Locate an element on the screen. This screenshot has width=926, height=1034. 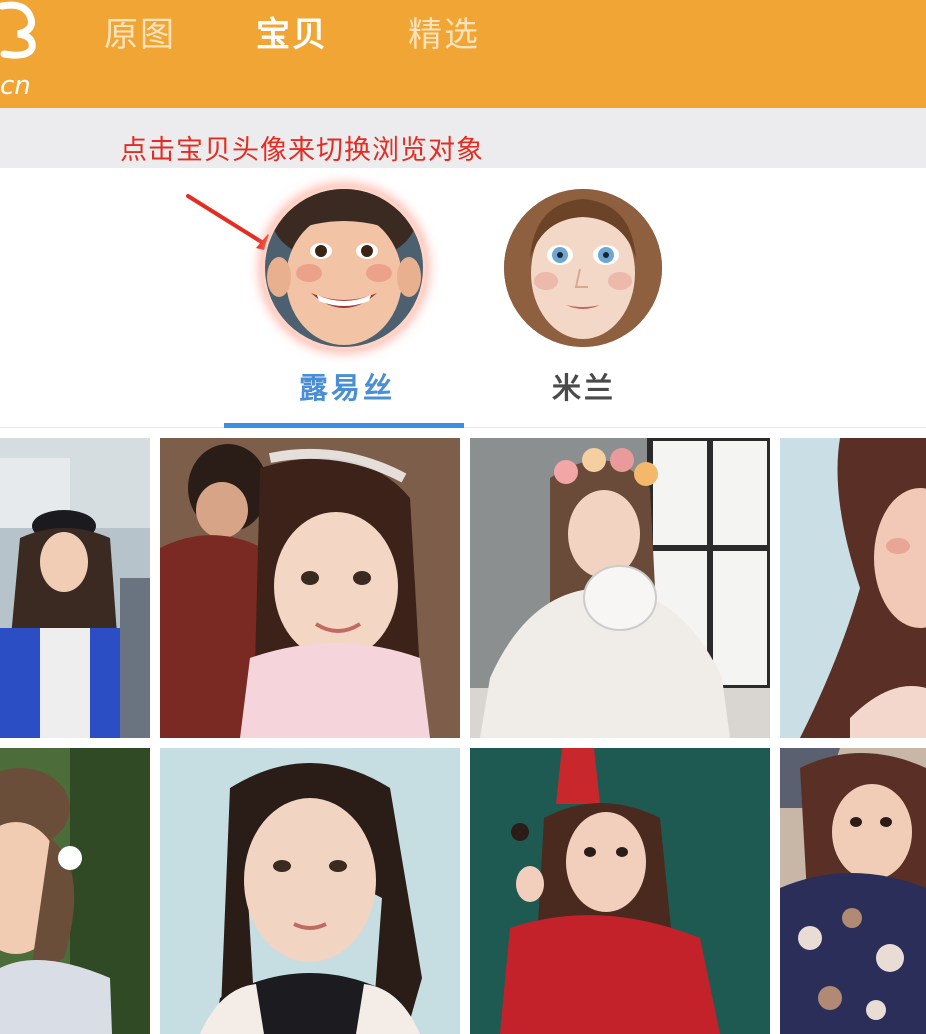
baby-tab-milan: 米兰 is located at coordinates (584, 388).